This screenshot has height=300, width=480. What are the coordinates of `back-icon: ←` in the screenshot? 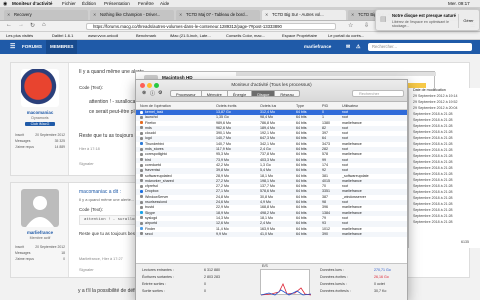 It's located at (9, 25).